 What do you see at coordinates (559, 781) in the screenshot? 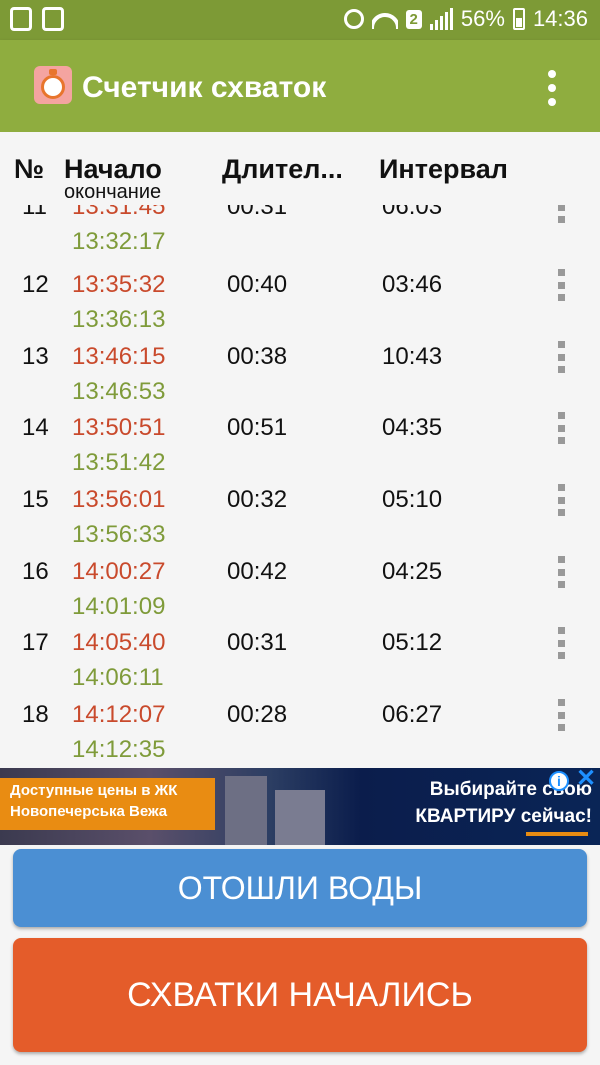
I see `ad-info-icon: i` at bounding box center [559, 781].